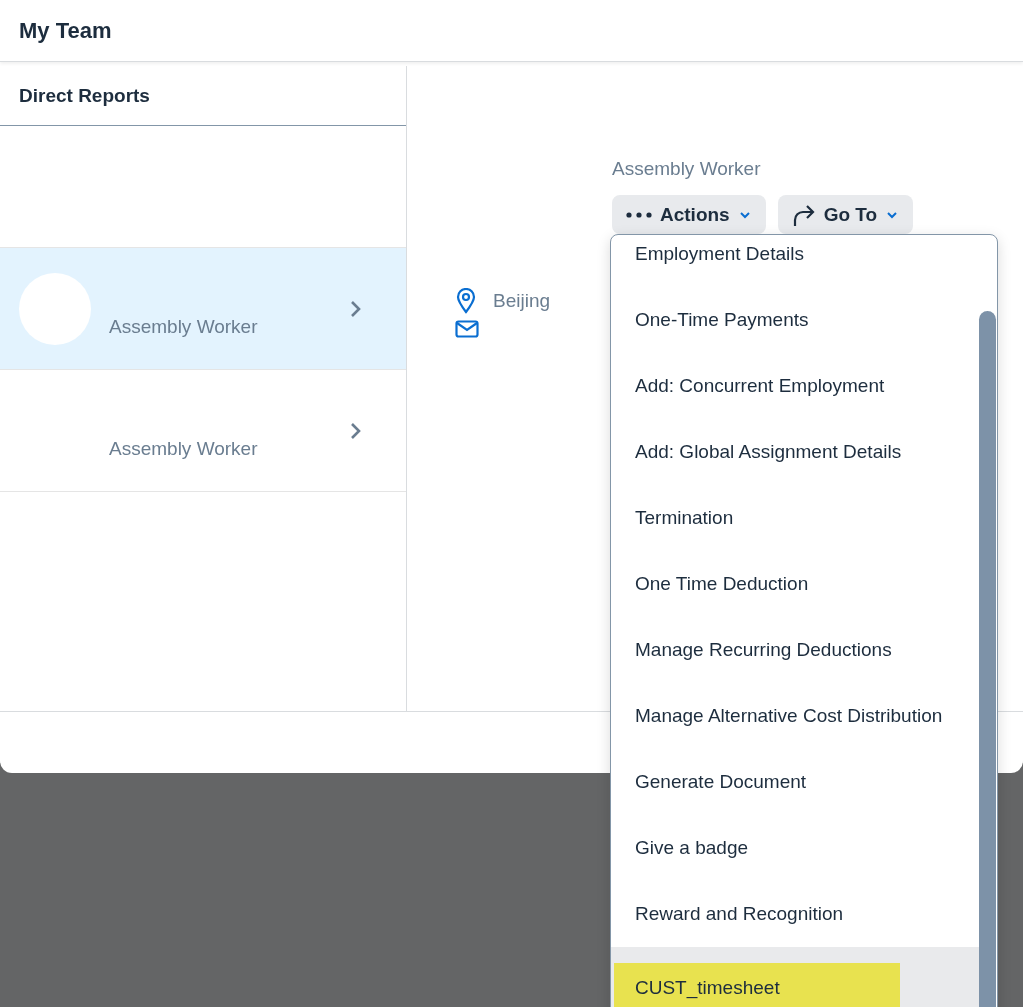 Image resolution: width=1023 pixels, height=1007 pixels. What do you see at coordinates (795, 848) in the screenshot?
I see `menu-item: Give a badge` at bounding box center [795, 848].